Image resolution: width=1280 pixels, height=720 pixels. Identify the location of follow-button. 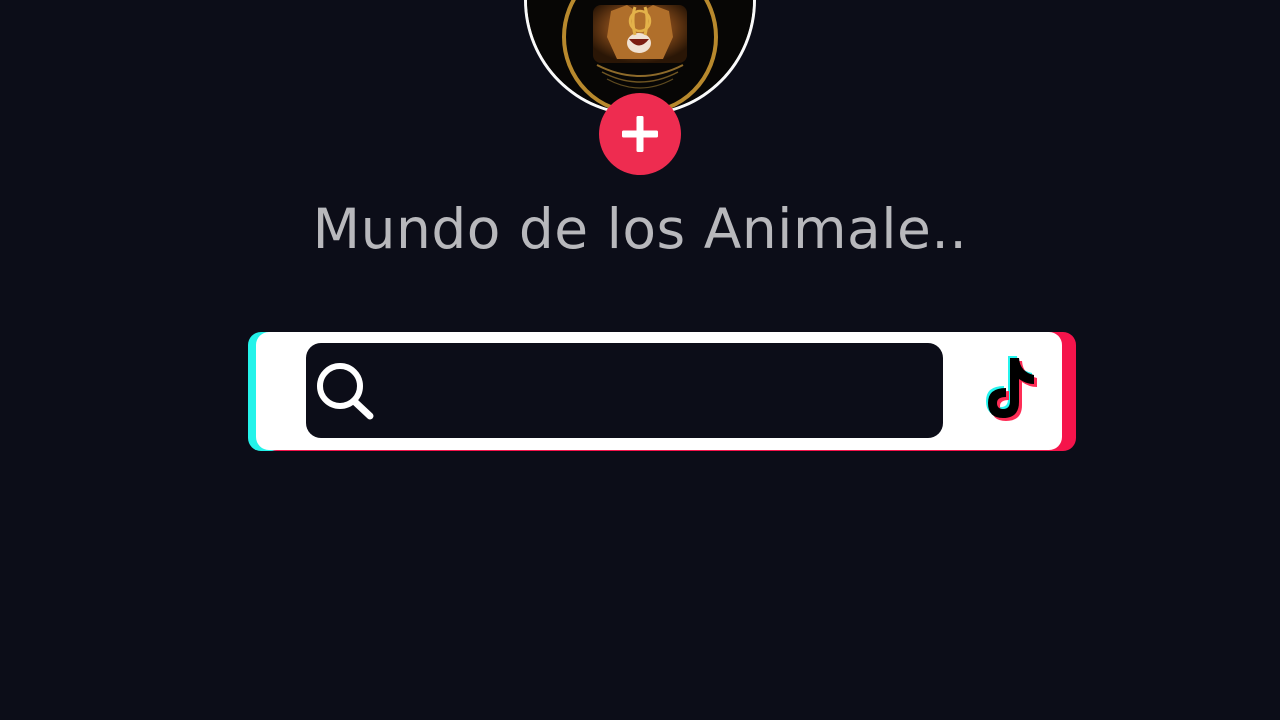
(640, 134).